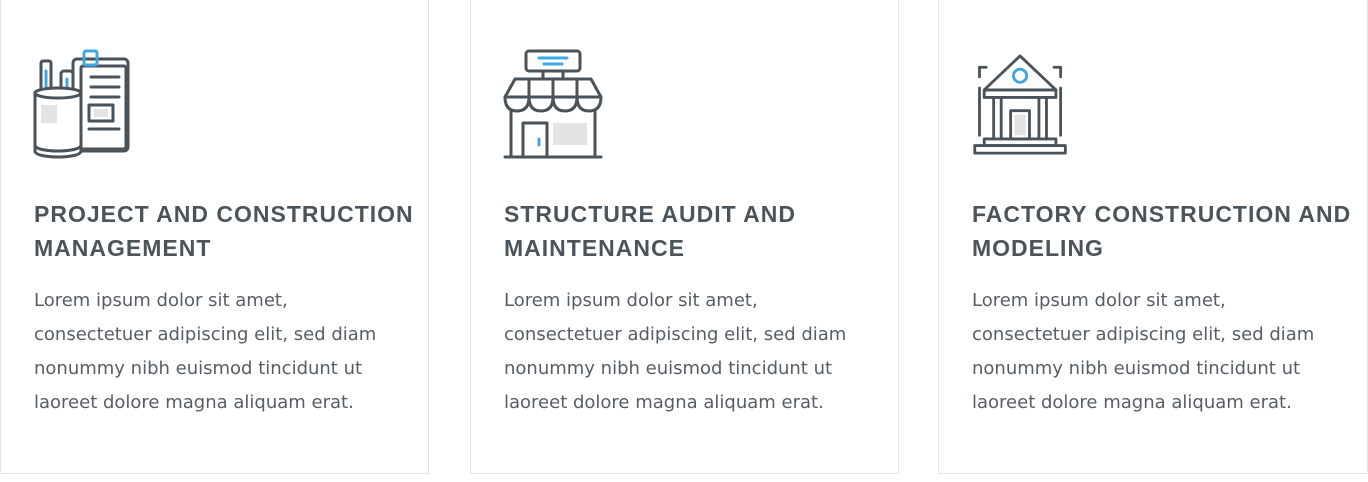 The height and width of the screenshot is (482, 1368). I want to click on card-title: PROJECT AND CONSTRUCTION MANAGEMENT, so click(224, 231).